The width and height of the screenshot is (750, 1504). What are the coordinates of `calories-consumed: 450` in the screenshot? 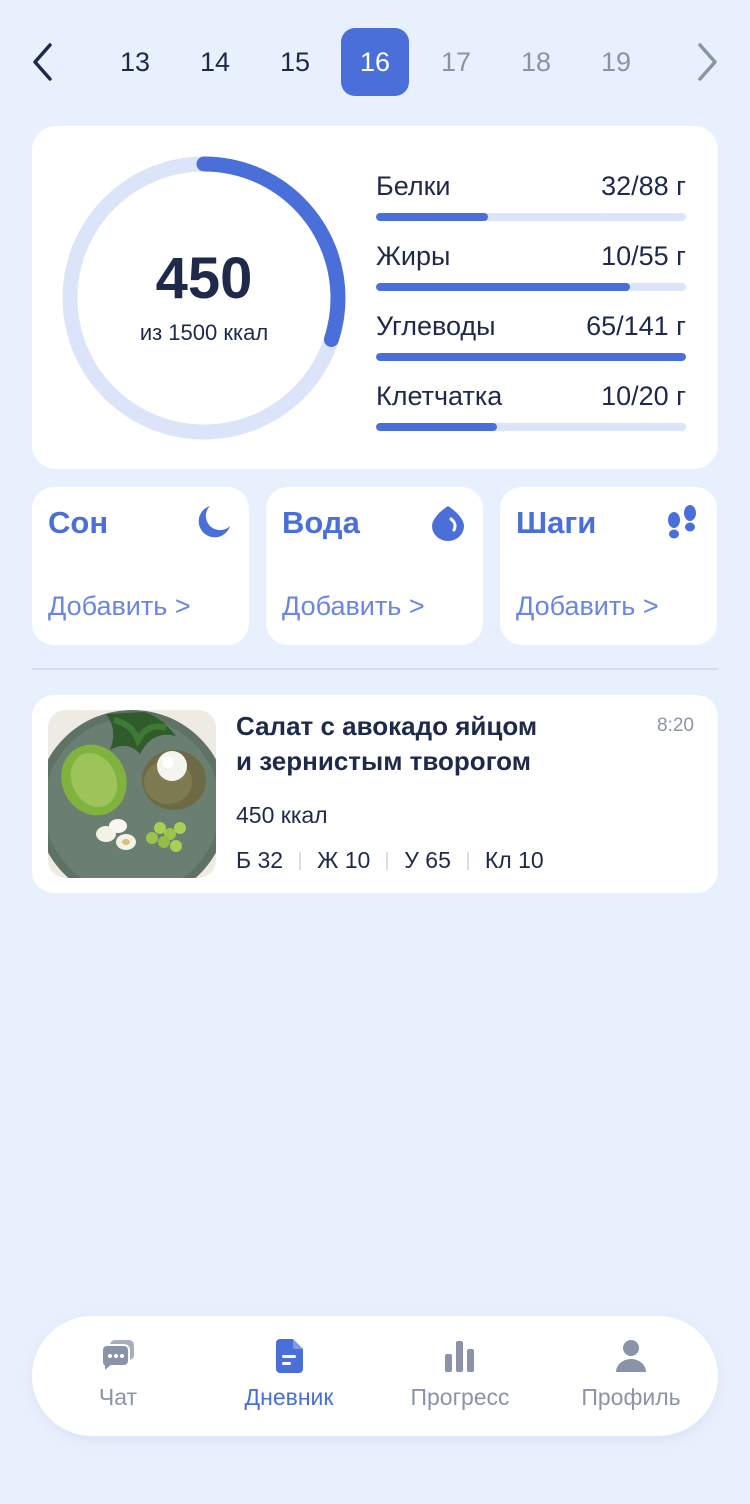 It's located at (204, 278).